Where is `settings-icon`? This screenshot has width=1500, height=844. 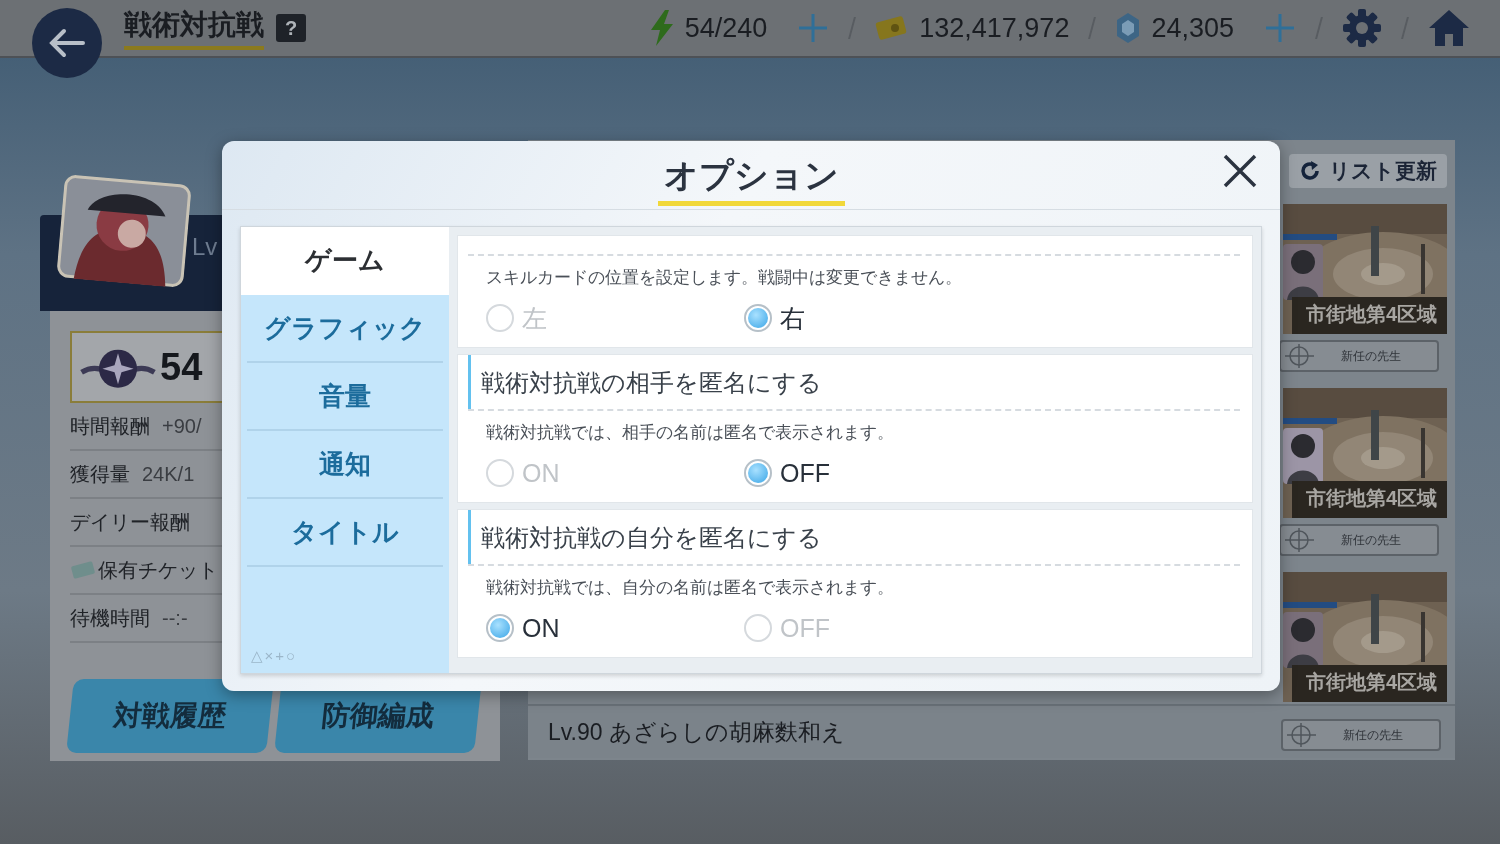 settings-icon is located at coordinates (1362, 28).